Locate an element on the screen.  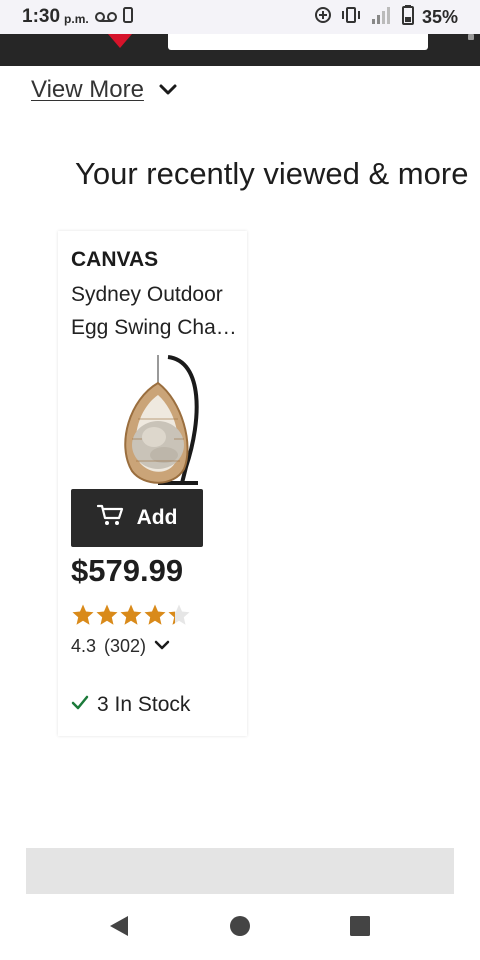
header-edge-icon is located at coordinates (471, 37).